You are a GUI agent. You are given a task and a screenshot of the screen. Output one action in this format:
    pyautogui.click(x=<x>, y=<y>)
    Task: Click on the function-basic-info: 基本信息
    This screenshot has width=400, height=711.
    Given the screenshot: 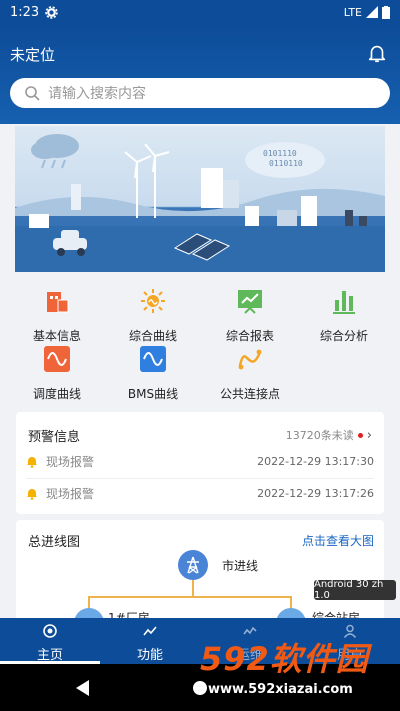 What is the action you would take?
    pyautogui.click(x=57, y=315)
    